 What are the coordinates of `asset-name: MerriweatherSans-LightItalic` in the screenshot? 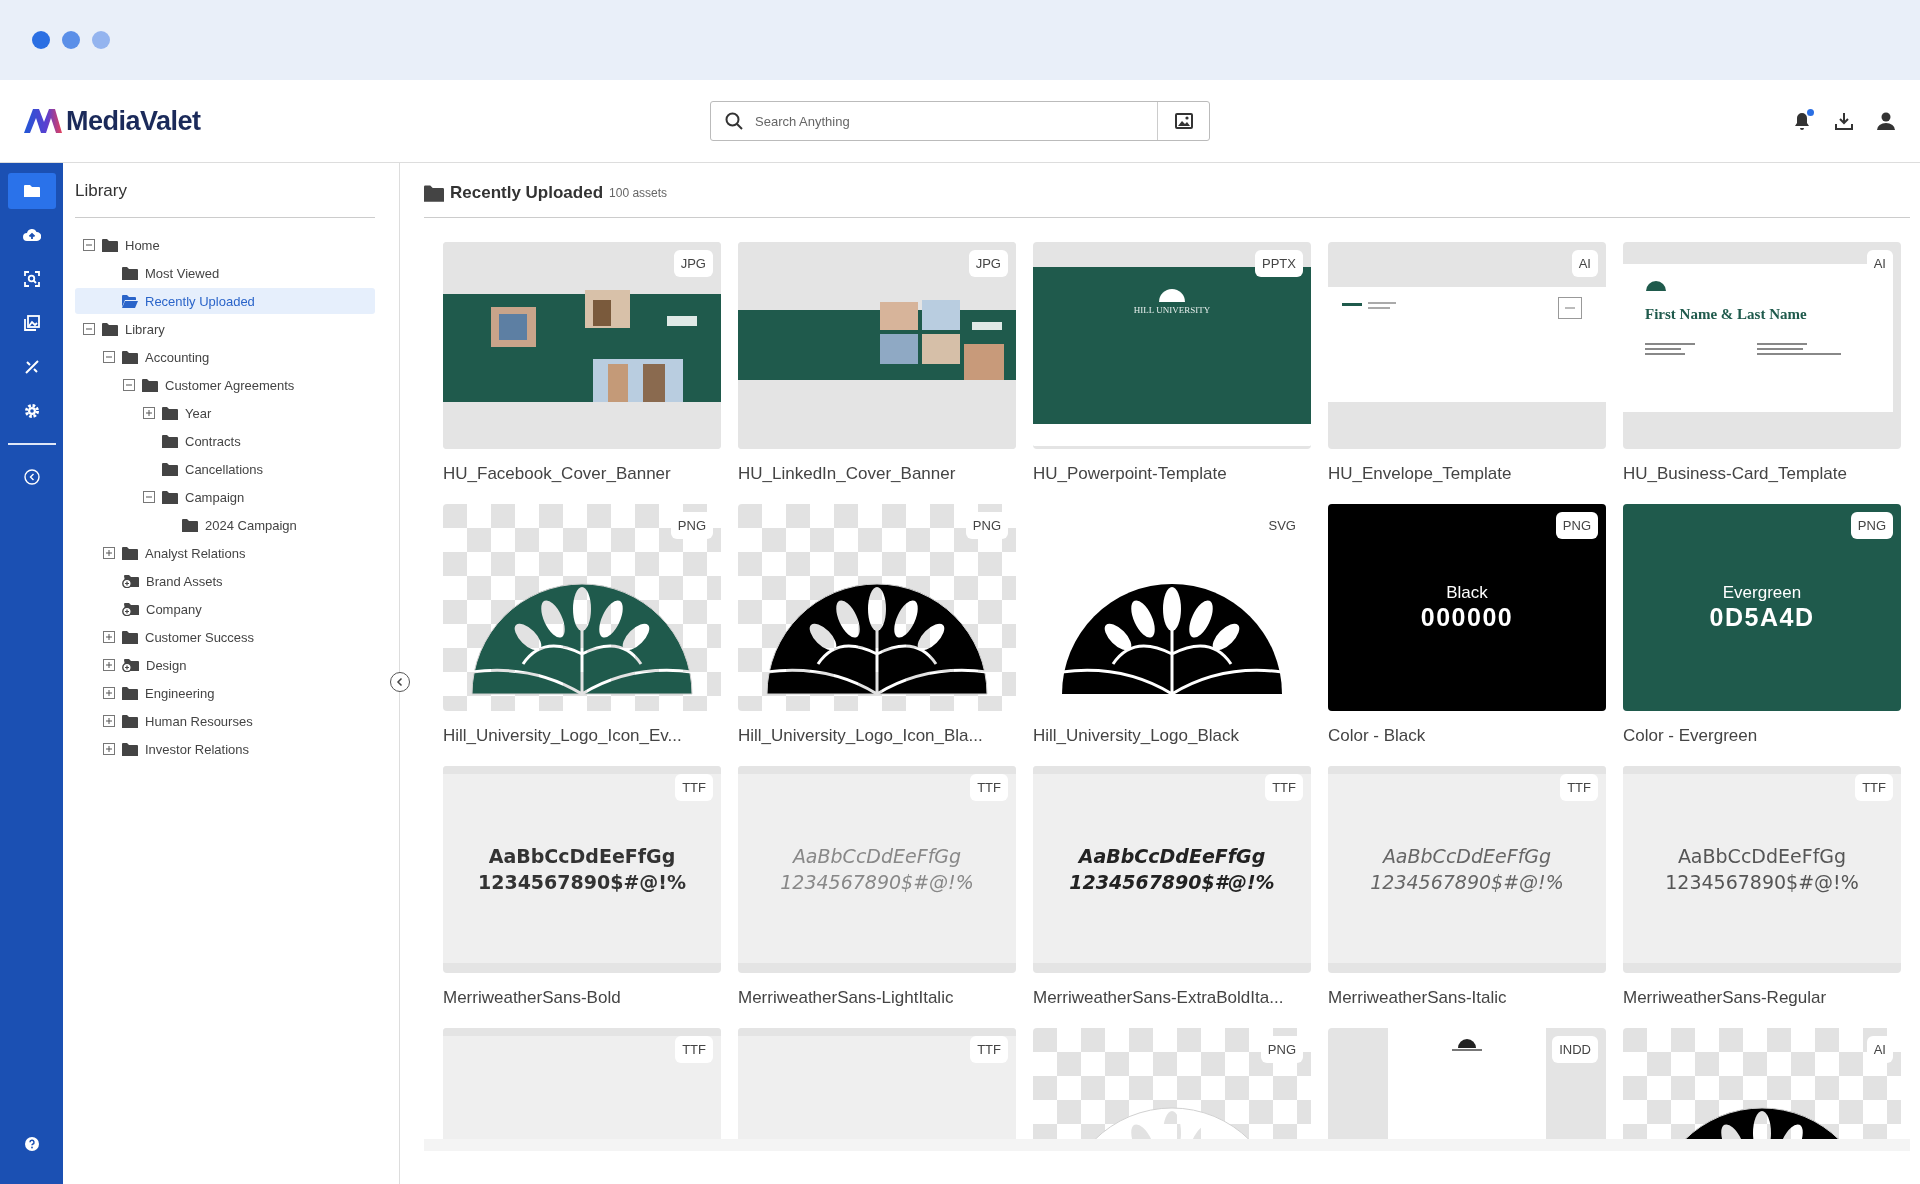 It's located at (877, 998).